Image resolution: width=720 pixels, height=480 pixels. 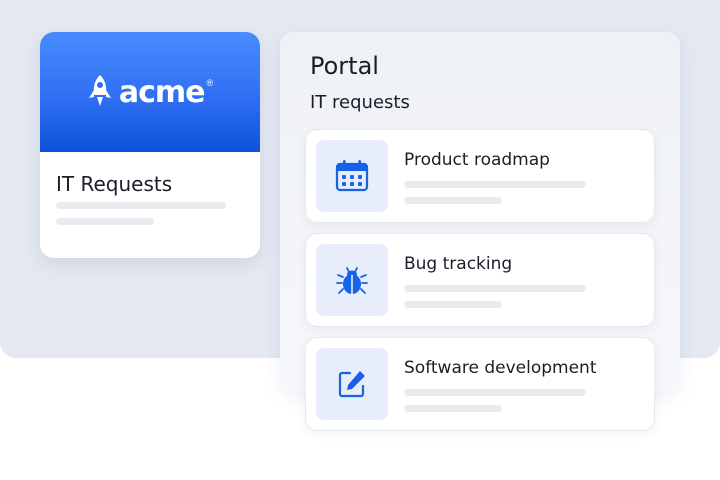 I want to click on calendar-icon, so click(x=352, y=176).